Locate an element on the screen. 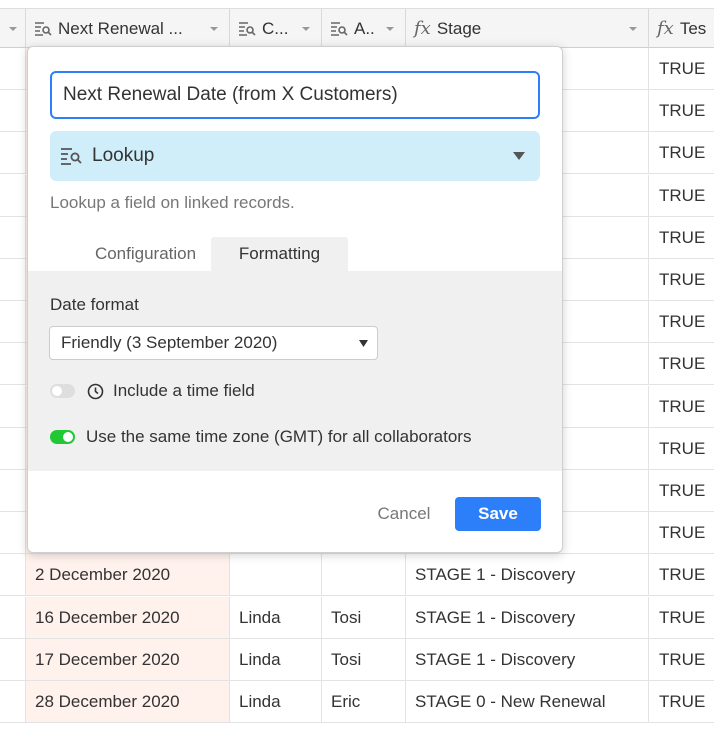  stage-cell: STAGE 0 - New Renewal is located at coordinates (527, 701).